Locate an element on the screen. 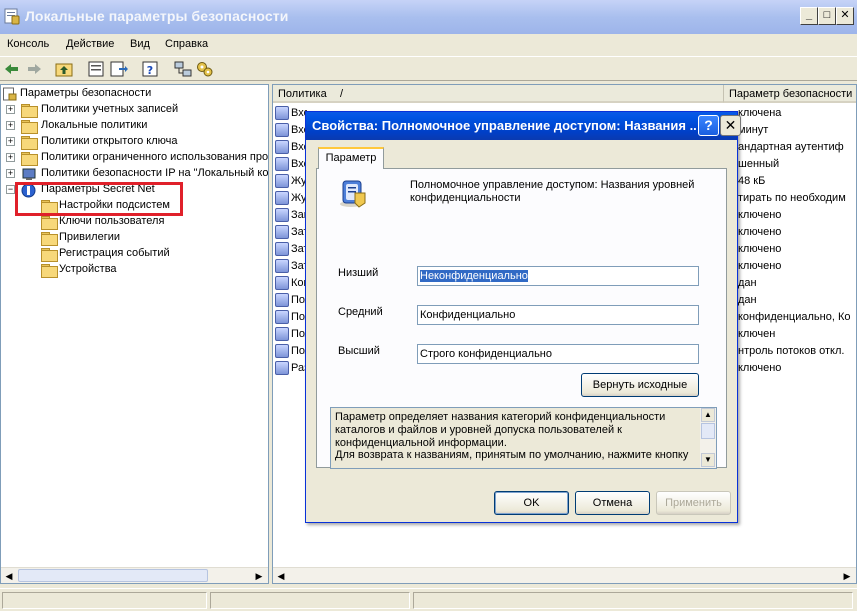 This screenshot has width=857, height=611. policy-value: нтроль потоков откл. is located at coordinates (791, 351).